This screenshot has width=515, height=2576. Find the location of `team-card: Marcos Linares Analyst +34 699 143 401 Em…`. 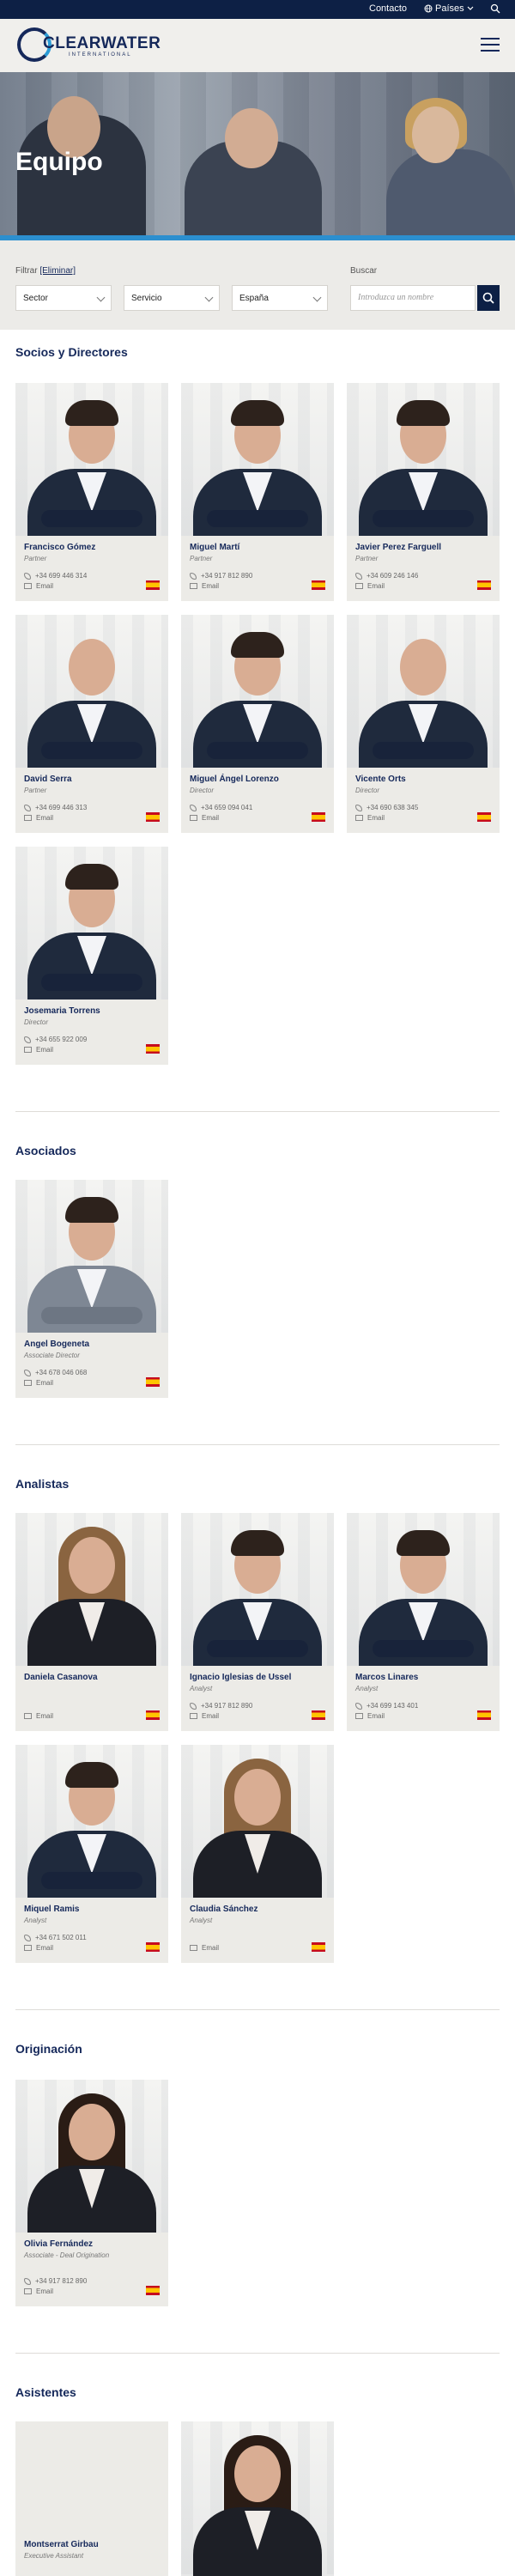

team-card: Marcos Linares Analyst +34 699 143 401 Em… is located at coordinates (423, 1622).